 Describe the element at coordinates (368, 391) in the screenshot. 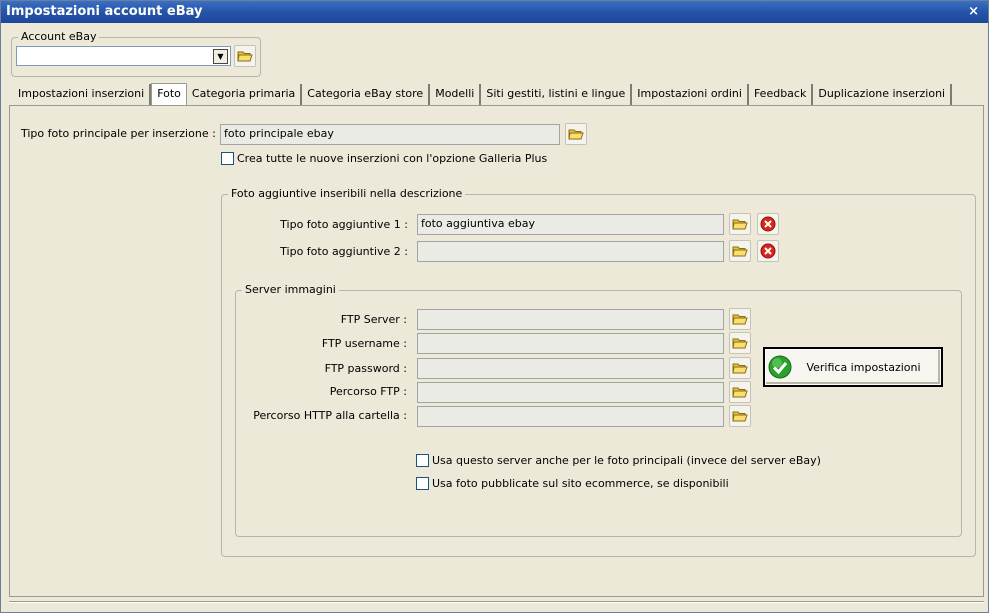

I see `ftp-path-label: Percorso FTP :` at that location.